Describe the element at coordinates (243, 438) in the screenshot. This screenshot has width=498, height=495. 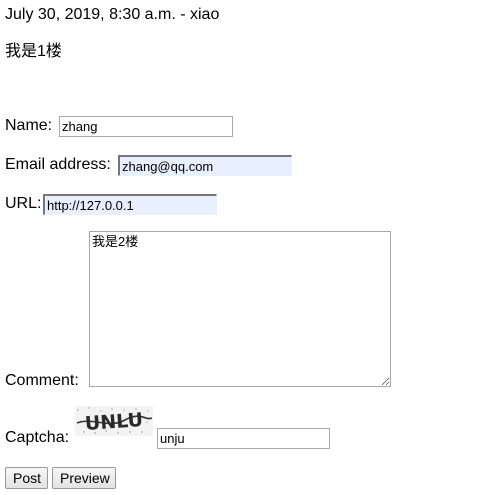
I see `captcha-field` at that location.